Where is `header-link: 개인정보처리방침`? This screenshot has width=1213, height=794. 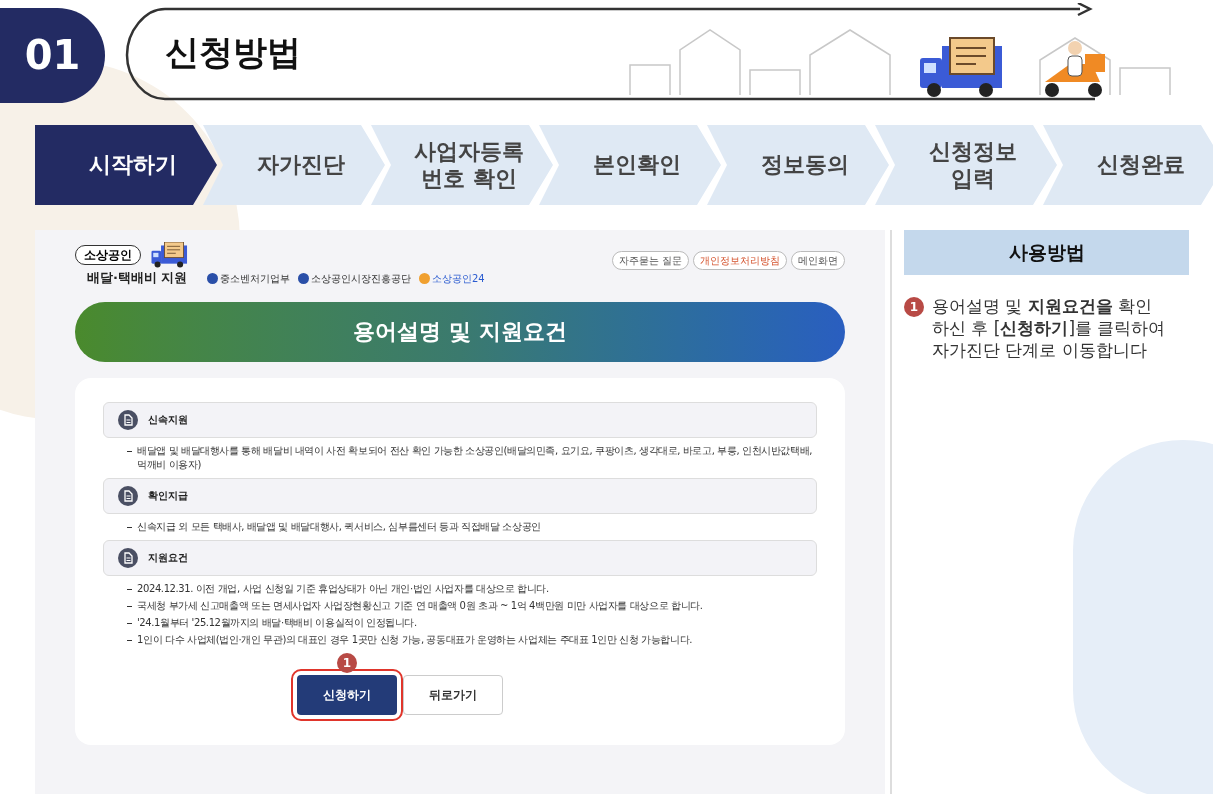
header-link: 개인정보처리방침 is located at coordinates (740, 260).